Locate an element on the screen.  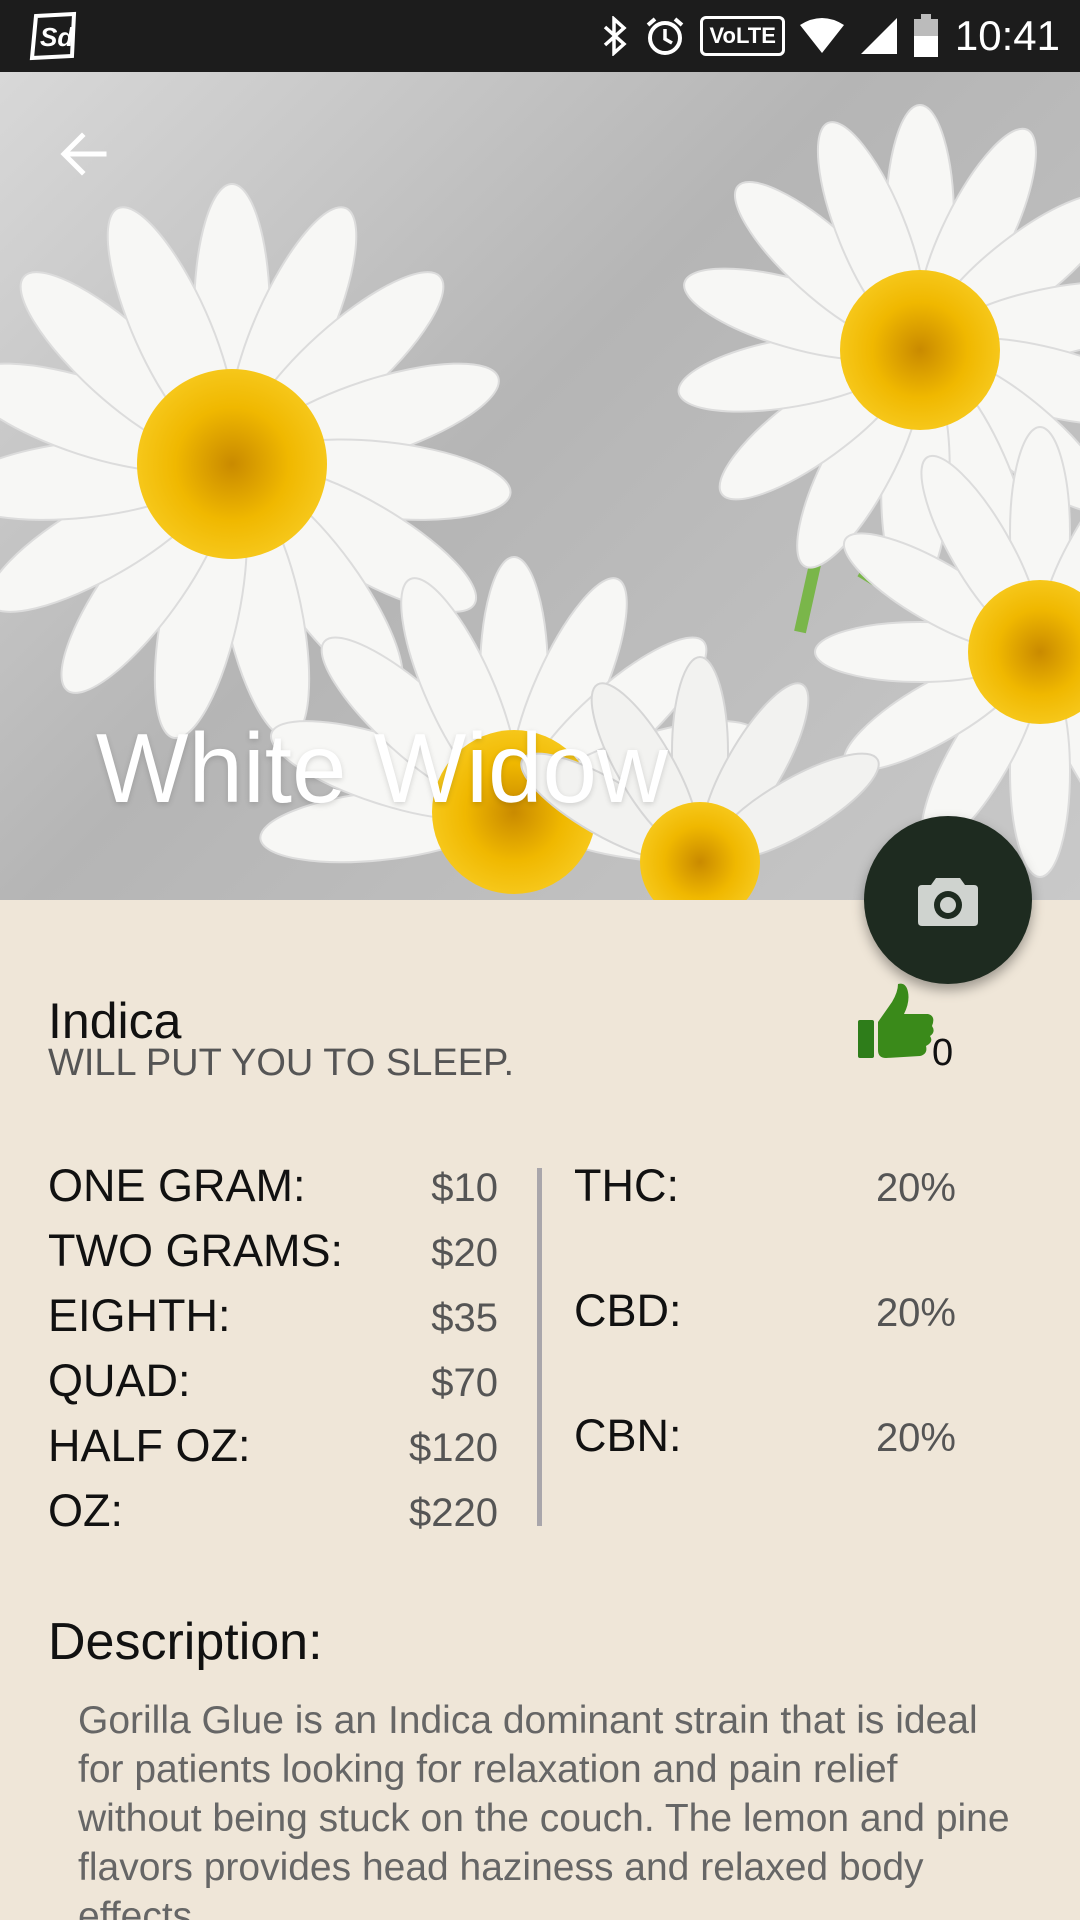
back-button is located at coordinates (84, 154).